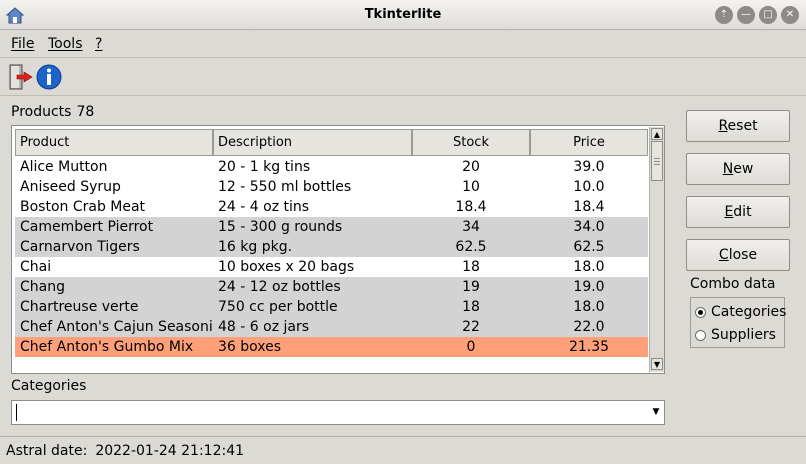 The image size is (806, 464). I want to click on window-title: Tkinterlite, so click(403, 14).